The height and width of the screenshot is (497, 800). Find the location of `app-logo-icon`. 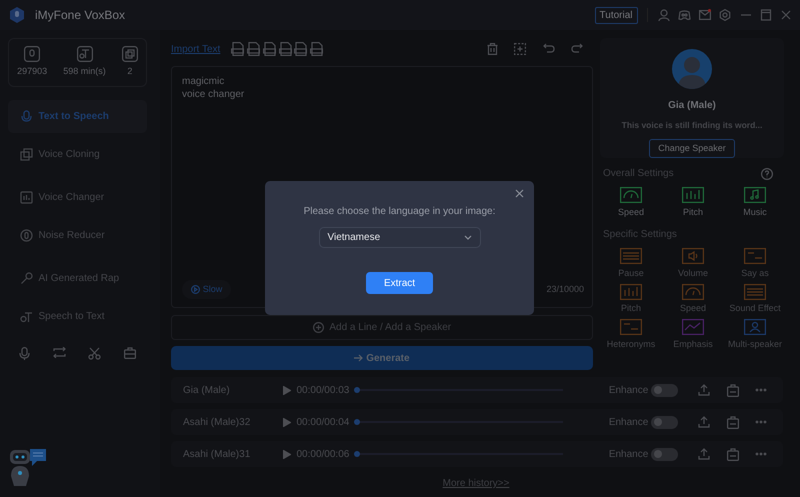

app-logo-icon is located at coordinates (17, 15).